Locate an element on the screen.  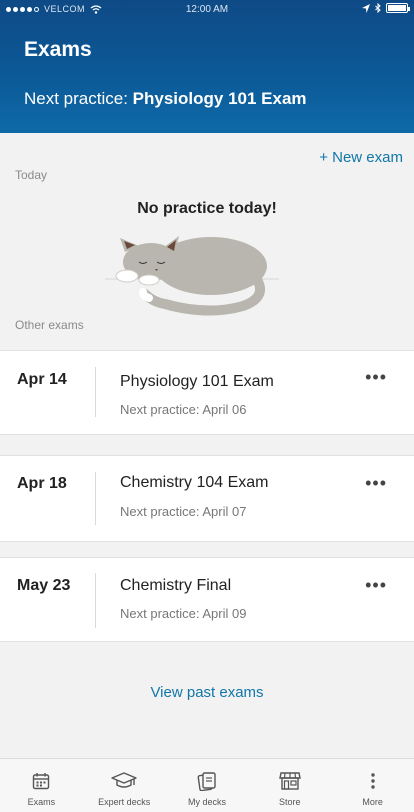
status-bar: VELCOM 12:00 AM is located at coordinates (207, 10).